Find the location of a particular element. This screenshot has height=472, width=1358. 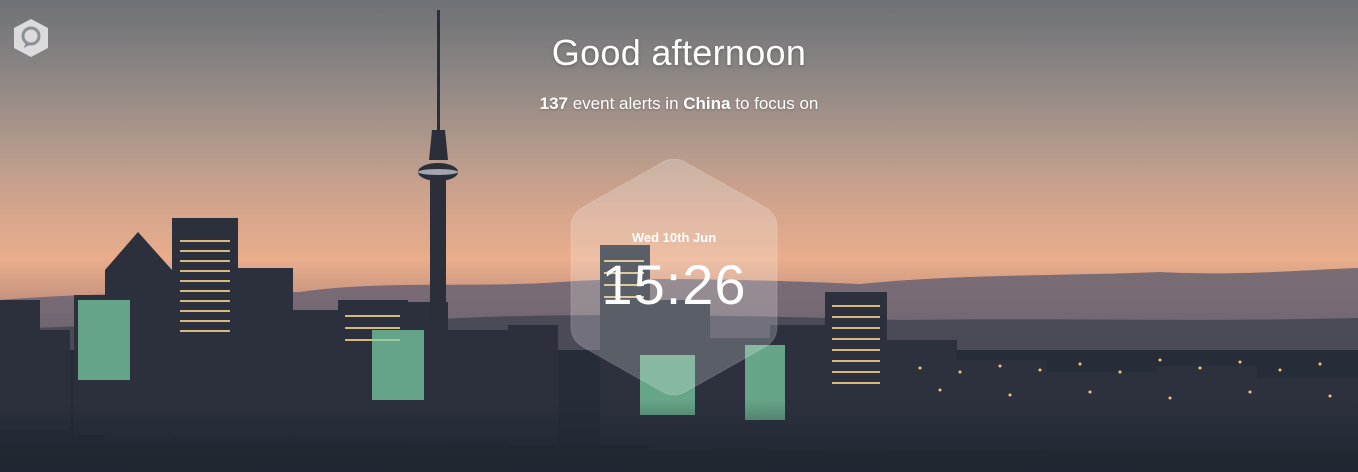

alert-text-prefix: event alerts in is located at coordinates (625, 103).